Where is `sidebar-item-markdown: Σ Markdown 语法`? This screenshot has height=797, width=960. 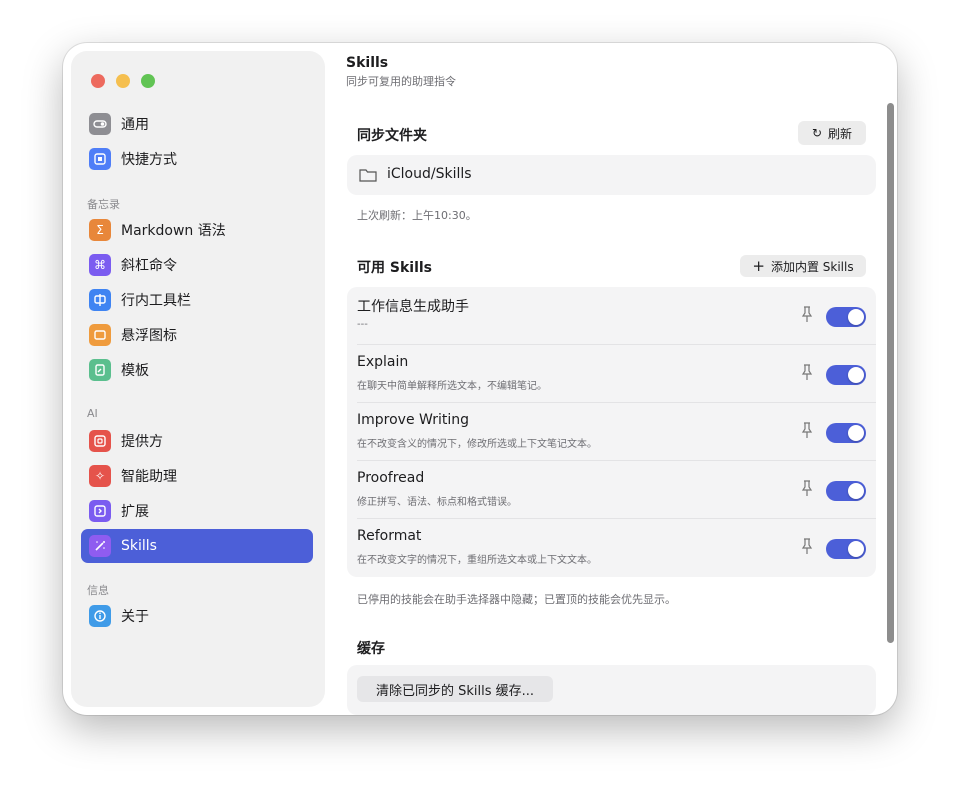 sidebar-item-markdown: Σ Markdown 语法 is located at coordinates (197, 230).